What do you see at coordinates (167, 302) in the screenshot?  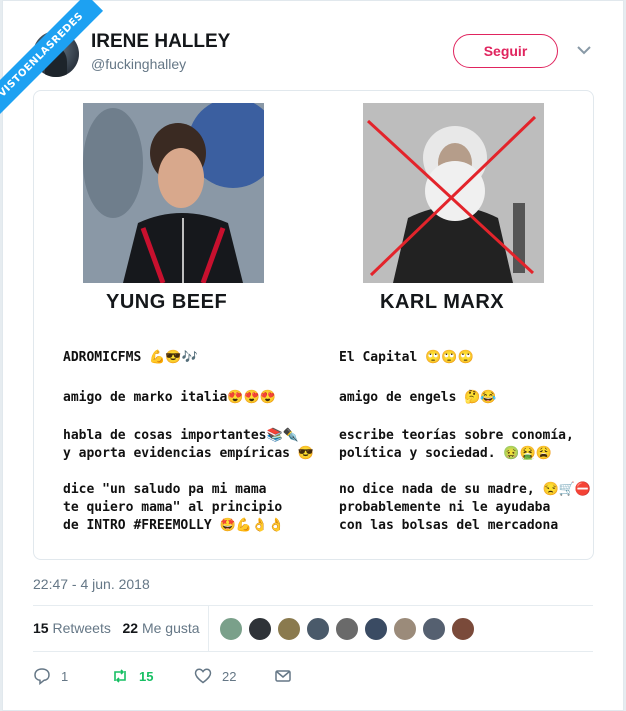 I see `left-column-title: YUNG BEEF` at bounding box center [167, 302].